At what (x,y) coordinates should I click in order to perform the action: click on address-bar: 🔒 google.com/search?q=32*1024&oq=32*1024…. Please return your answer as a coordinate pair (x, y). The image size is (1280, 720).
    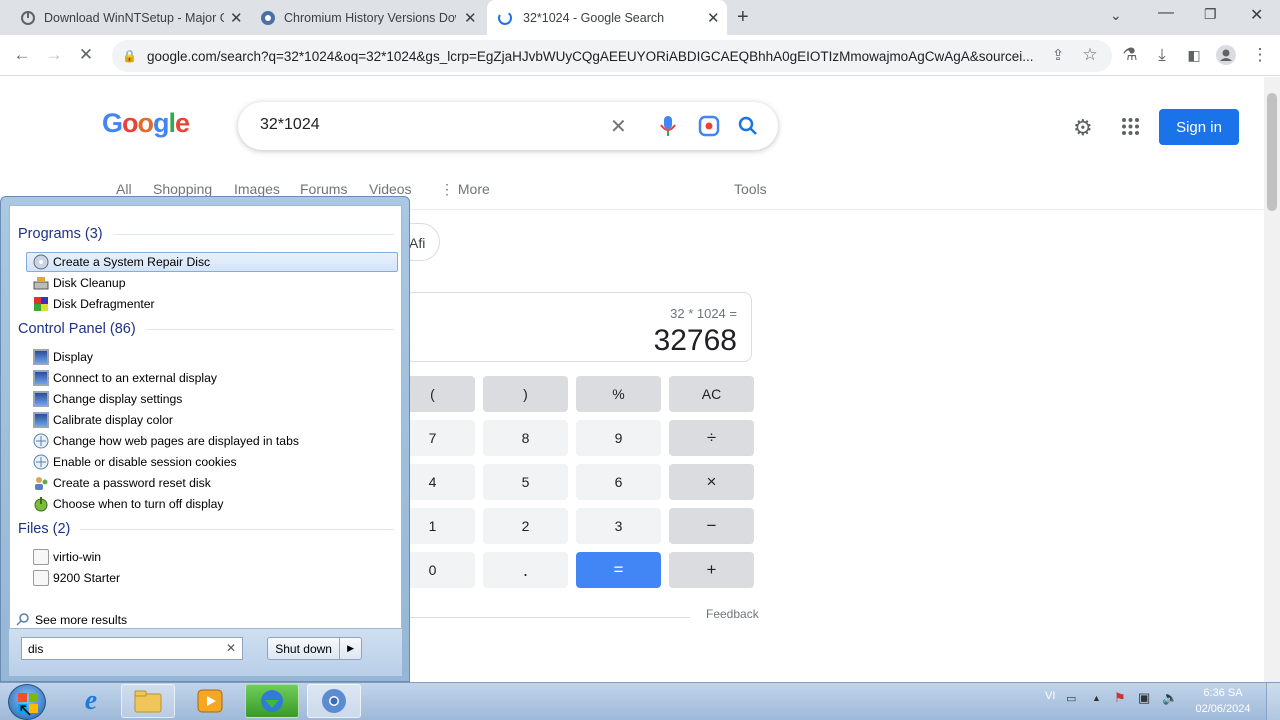
    Looking at the image, I should click on (612, 56).